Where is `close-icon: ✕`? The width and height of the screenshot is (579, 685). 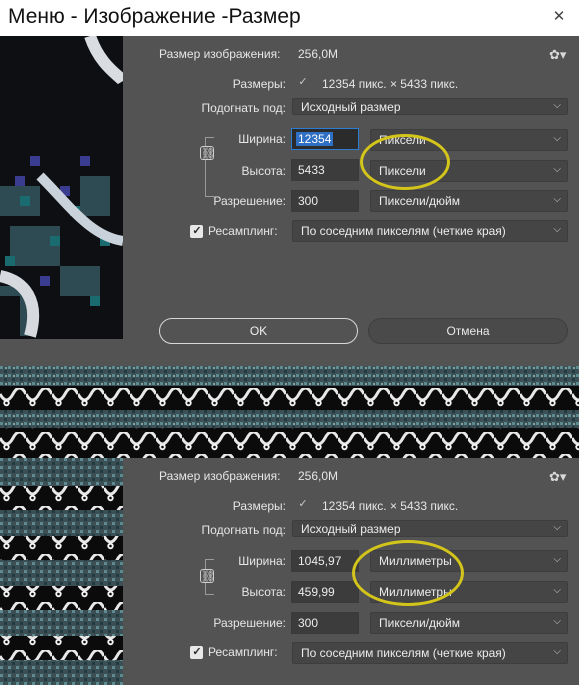
close-icon: ✕ is located at coordinates (559, 17).